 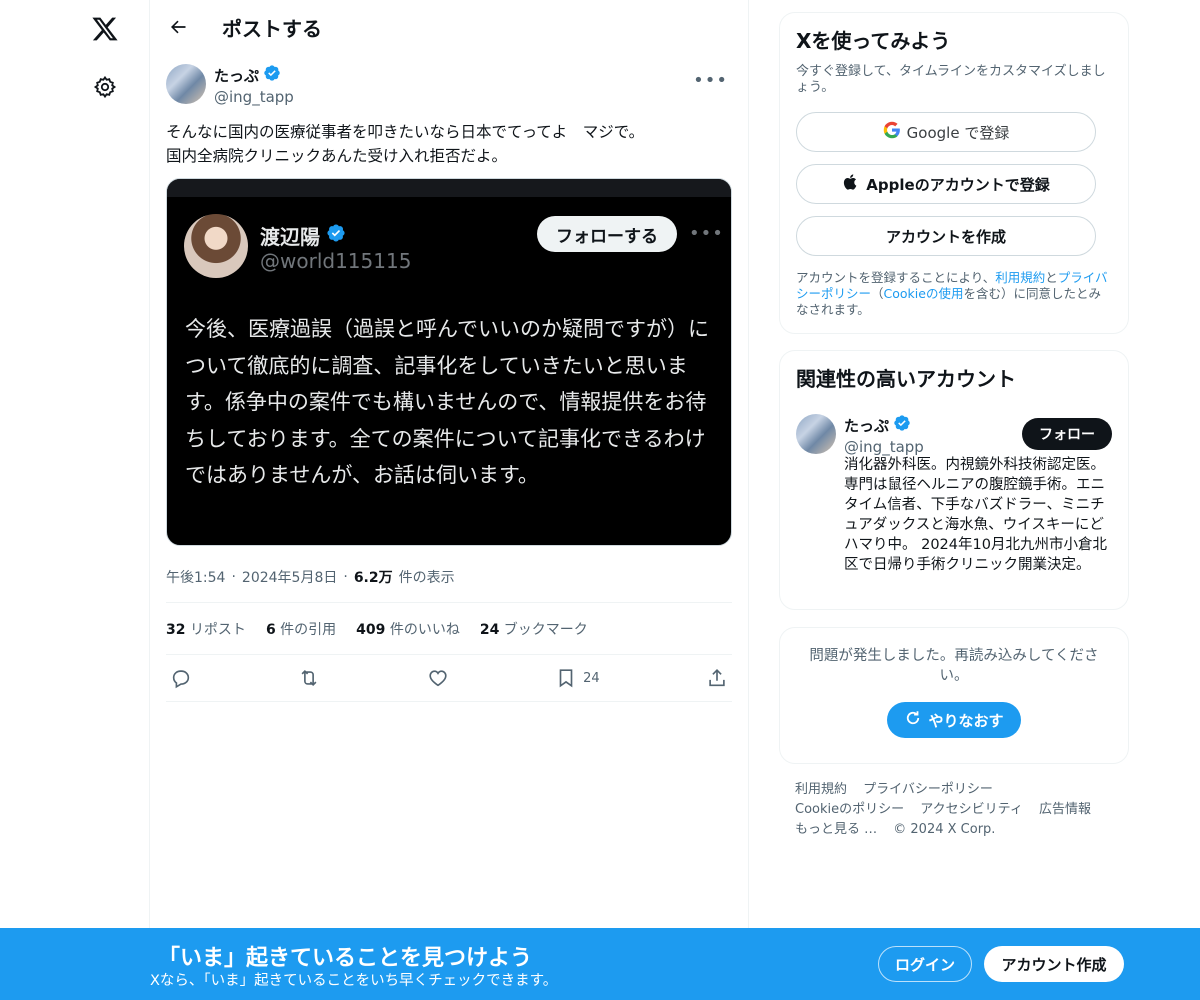 What do you see at coordinates (849, 809) in the screenshot?
I see `footer-link: Cookieのポリシー` at bounding box center [849, 809].